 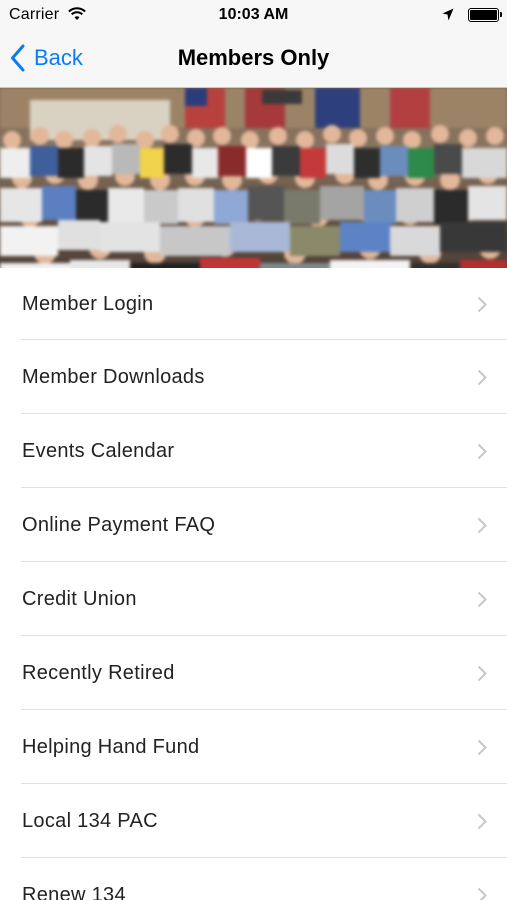 I want to click on menu-item-label: Online Payment FAQ, so click(x=119, y=524).